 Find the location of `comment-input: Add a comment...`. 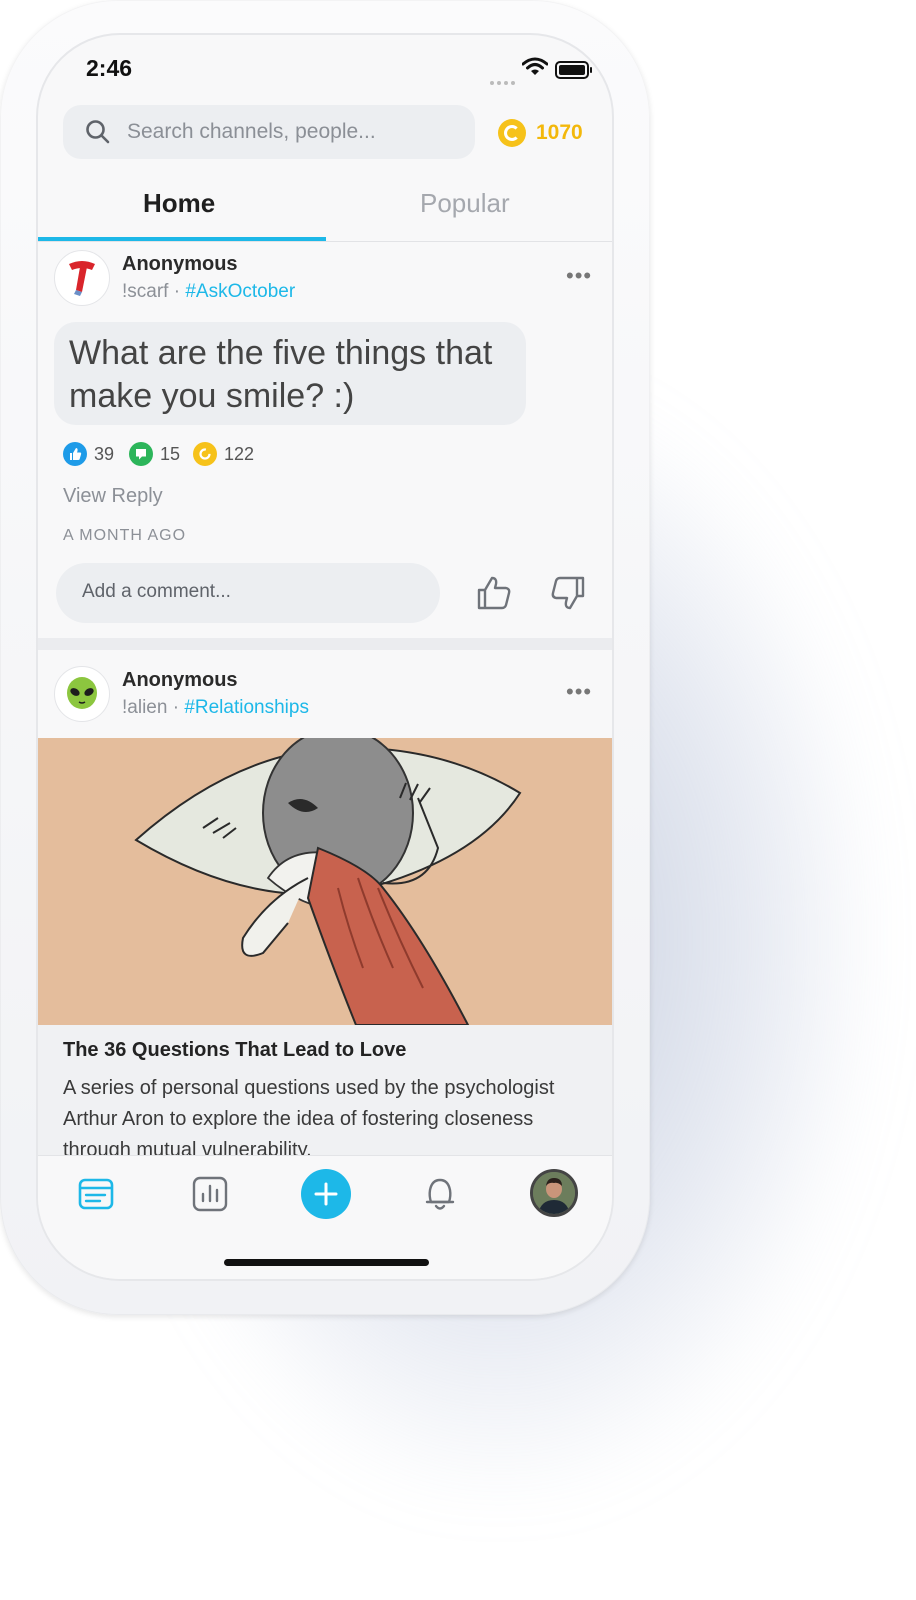

comment-input: Add a comment... is located at coordinates (248, 593).